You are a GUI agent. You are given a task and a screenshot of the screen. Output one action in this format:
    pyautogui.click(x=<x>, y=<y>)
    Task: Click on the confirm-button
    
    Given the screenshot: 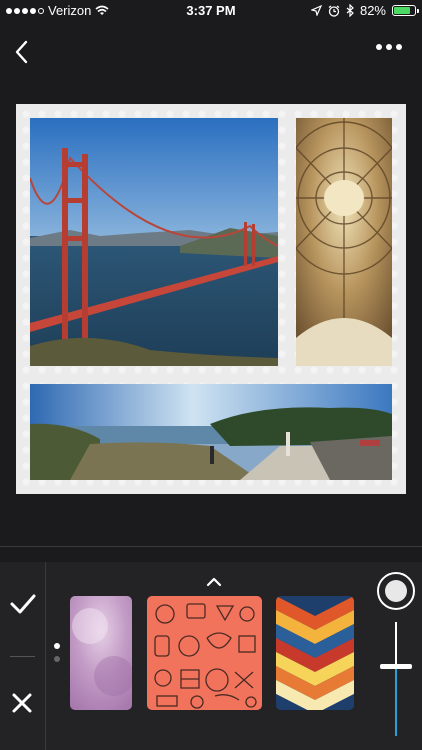 What is the action you would take?
    pyautogui.click(x=23, y=606)
    